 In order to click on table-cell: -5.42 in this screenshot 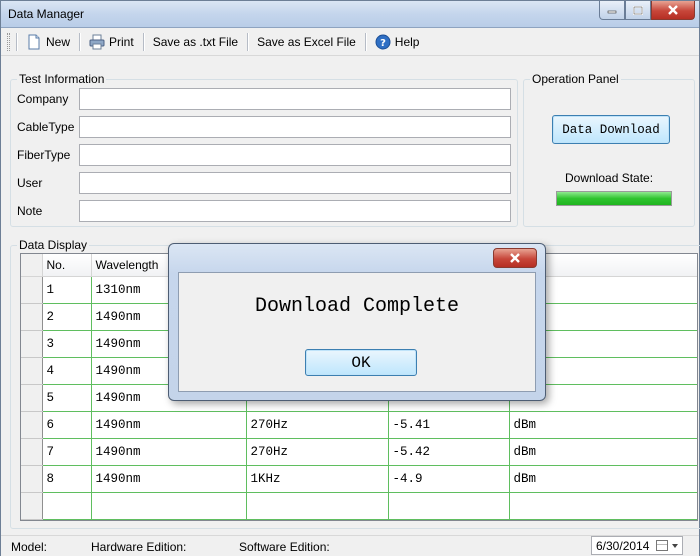, I will do `click(449, 452)`.